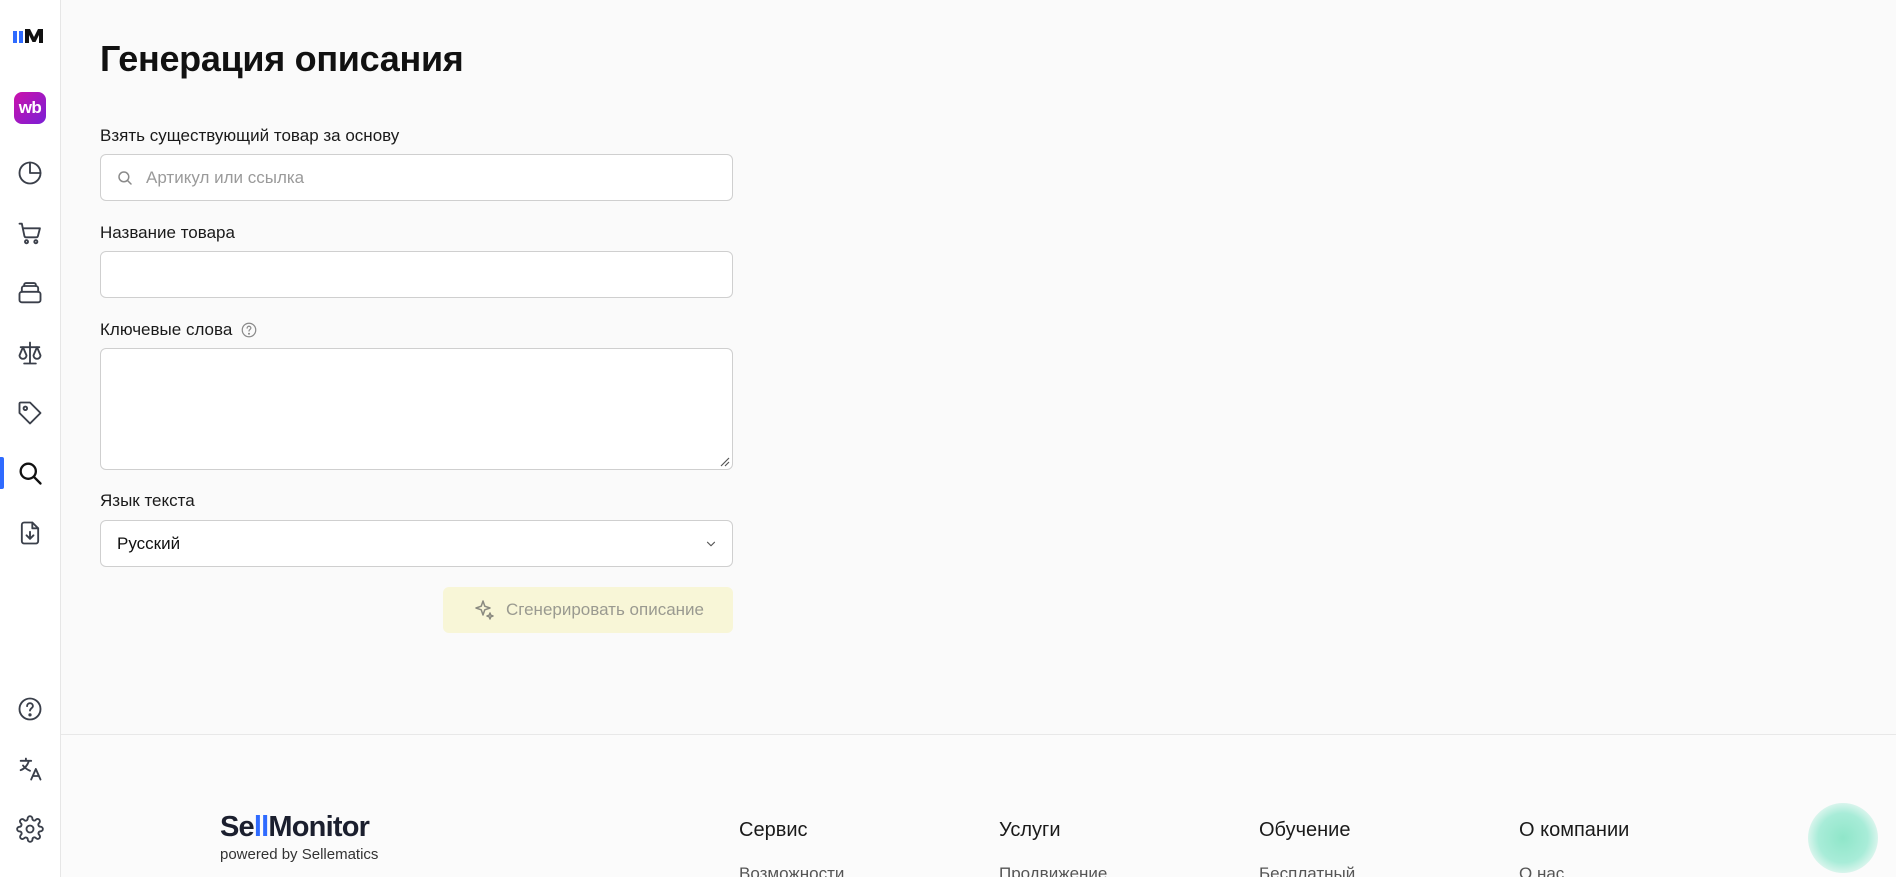 The height and width of the screenshot is (877, 1896). I want to click on footer-column-learning: Обучение Бесплатный, so click(1307, 848).